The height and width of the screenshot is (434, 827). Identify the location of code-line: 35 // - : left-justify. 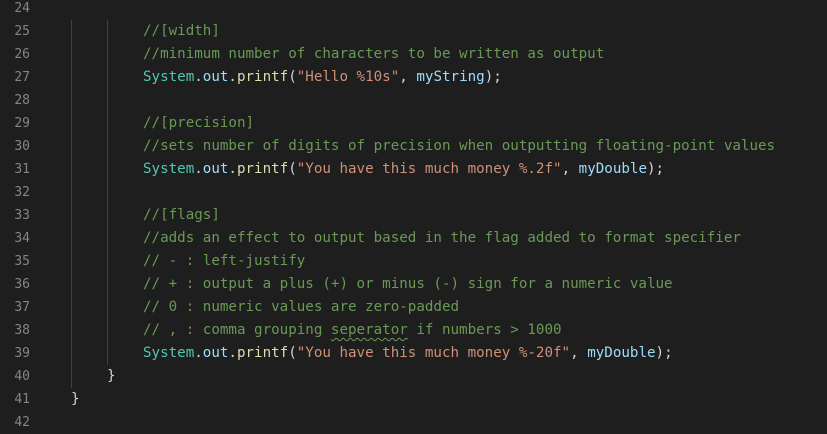
(413, 261).